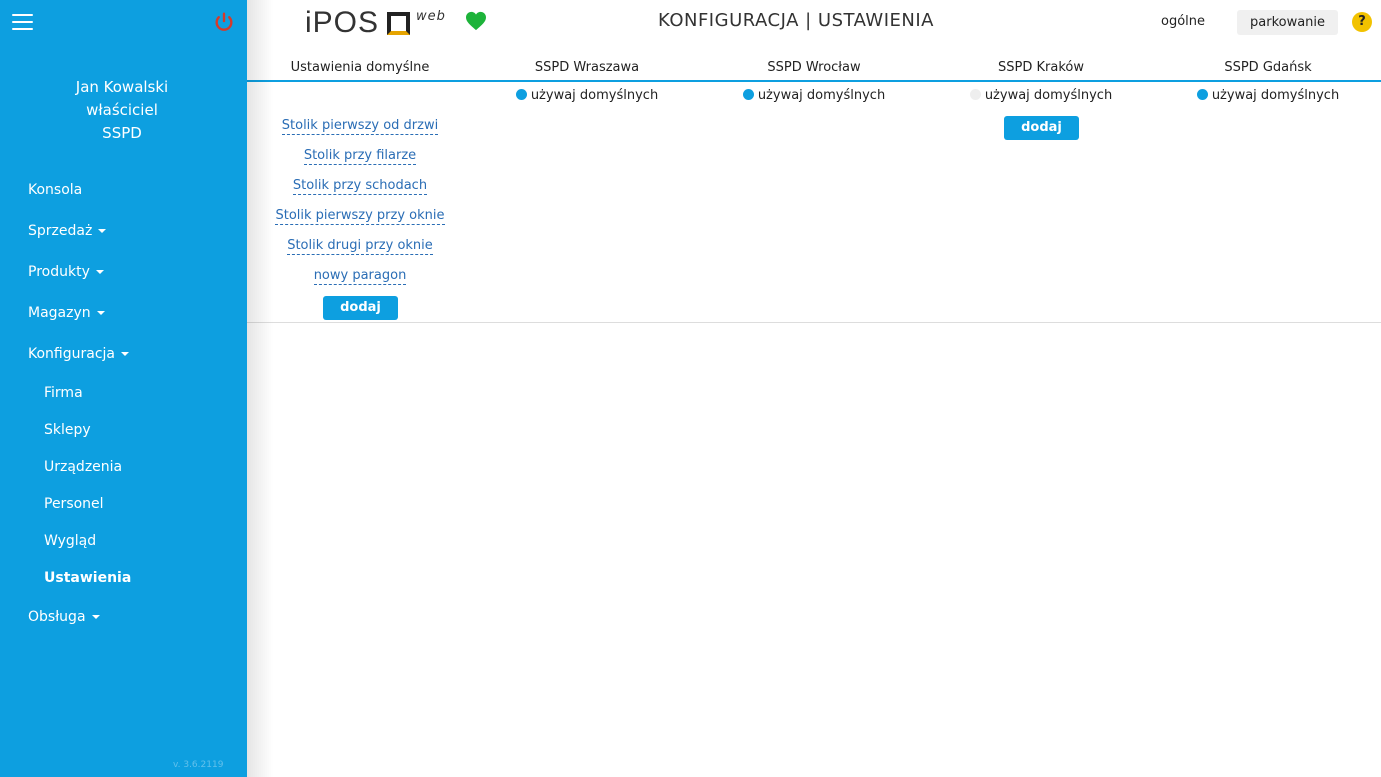 Image resolution: width=1381 pixels, height=777 pixels. Describe the element at coordinates (360, 186) in the screenshot. I see `default-item-link: Stolik przy schodach` at that location.